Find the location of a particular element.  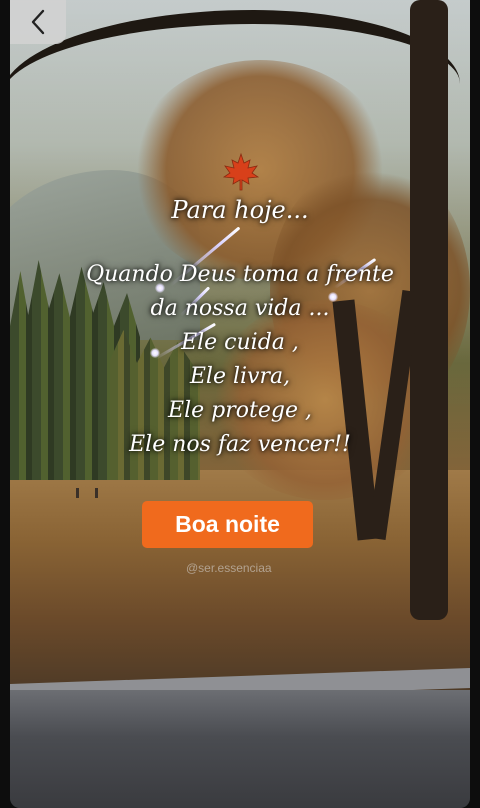

walking-people is located at coordinates (87, 493).